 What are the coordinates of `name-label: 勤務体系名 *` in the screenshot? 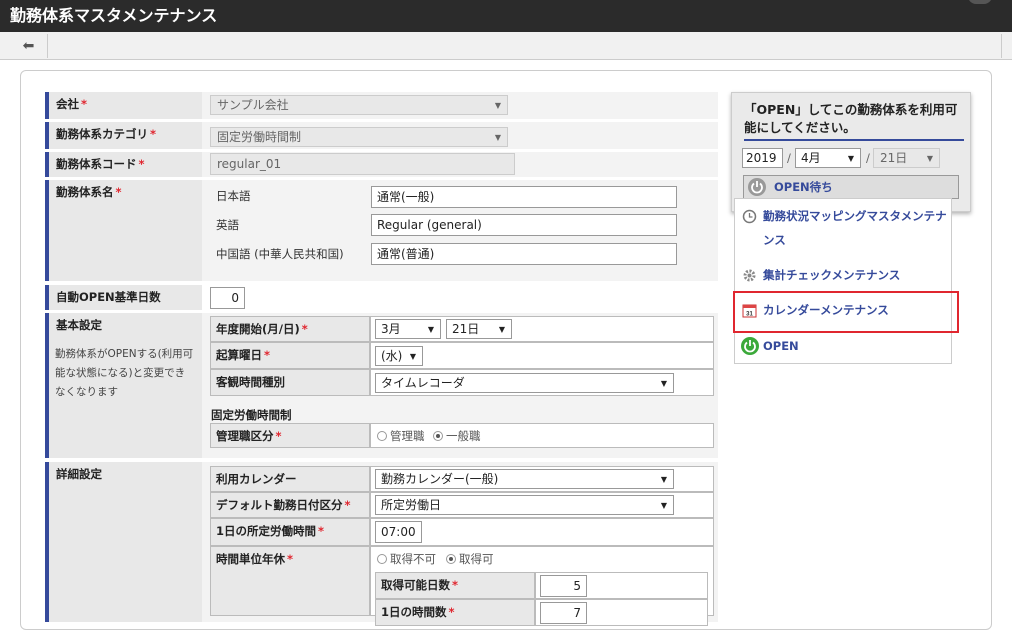 It's located at (123, 230).